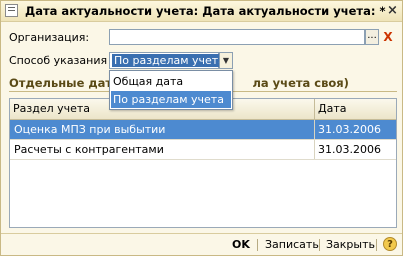 The image size is (403, 256). What do you see at coordinates (300, 83) in the screenshot?
I see `section-title-right: ла учета своя)` at bounding box center [300, 83].